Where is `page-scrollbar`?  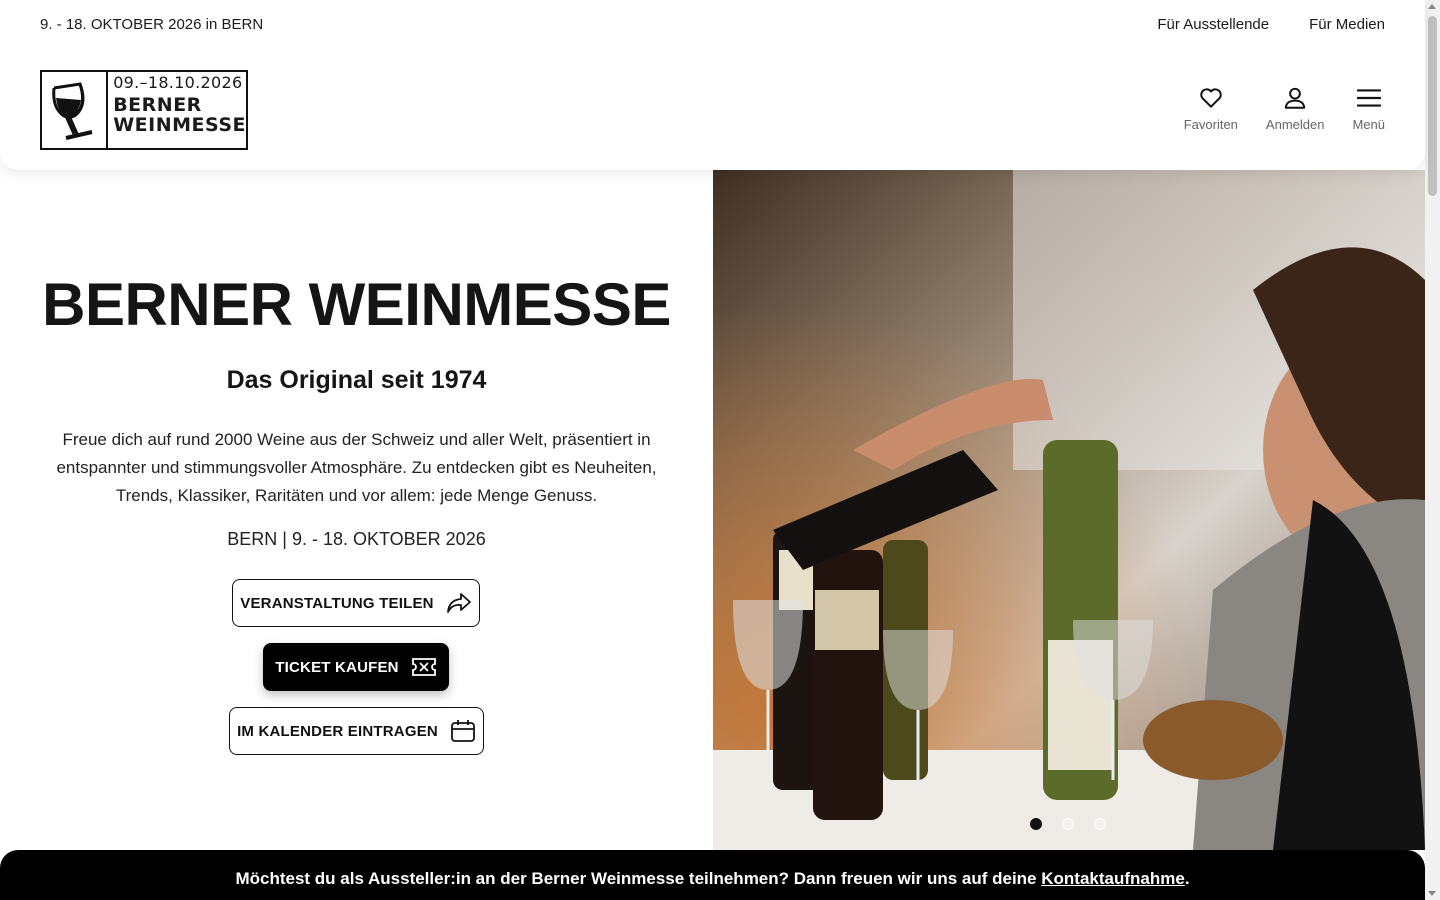
page-scrollbar is located at coordinates (1432, 450).